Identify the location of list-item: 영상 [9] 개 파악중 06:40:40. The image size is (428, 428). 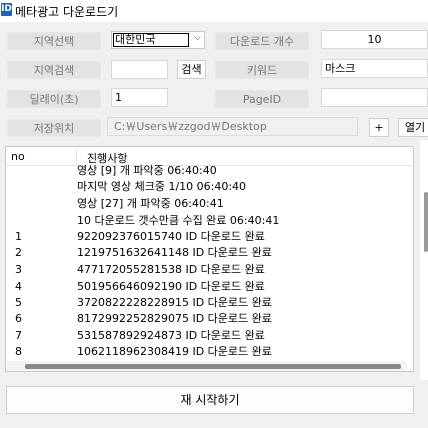
(206, 171).